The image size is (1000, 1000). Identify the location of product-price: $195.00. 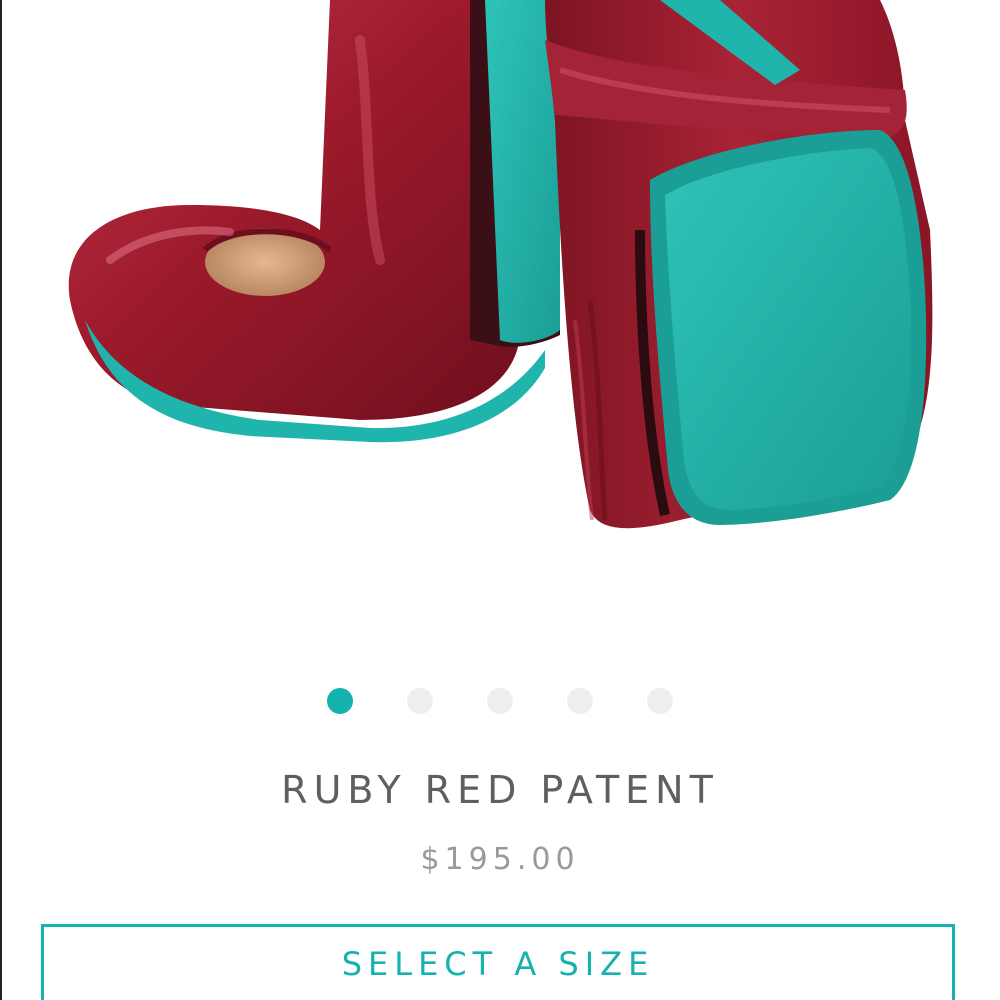
(500, 859).